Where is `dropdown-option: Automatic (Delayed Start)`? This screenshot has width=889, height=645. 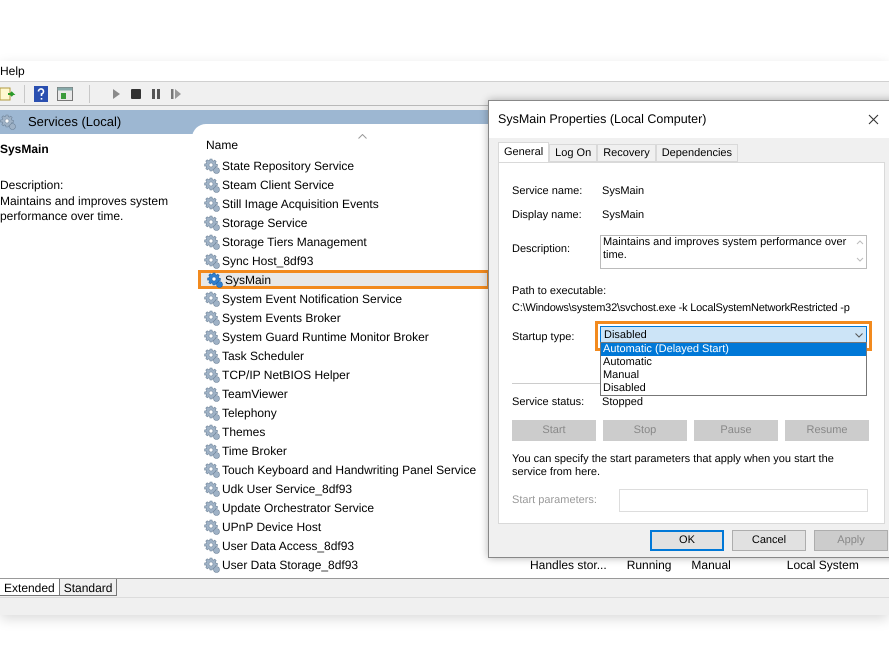
dropdown-option: Automatic (Delayed Start) is located at coordinates (733, 349).